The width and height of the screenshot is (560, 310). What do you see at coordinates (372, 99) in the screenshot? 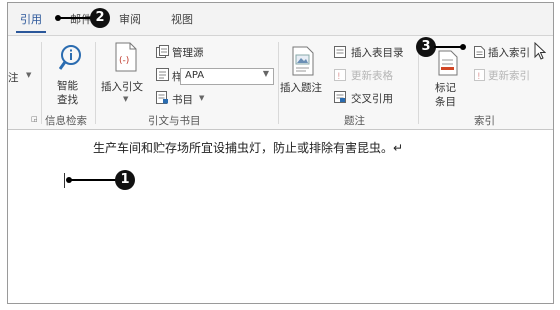
I see `cross-reference-label: 交叉引用` at bounding box center [372, 99].